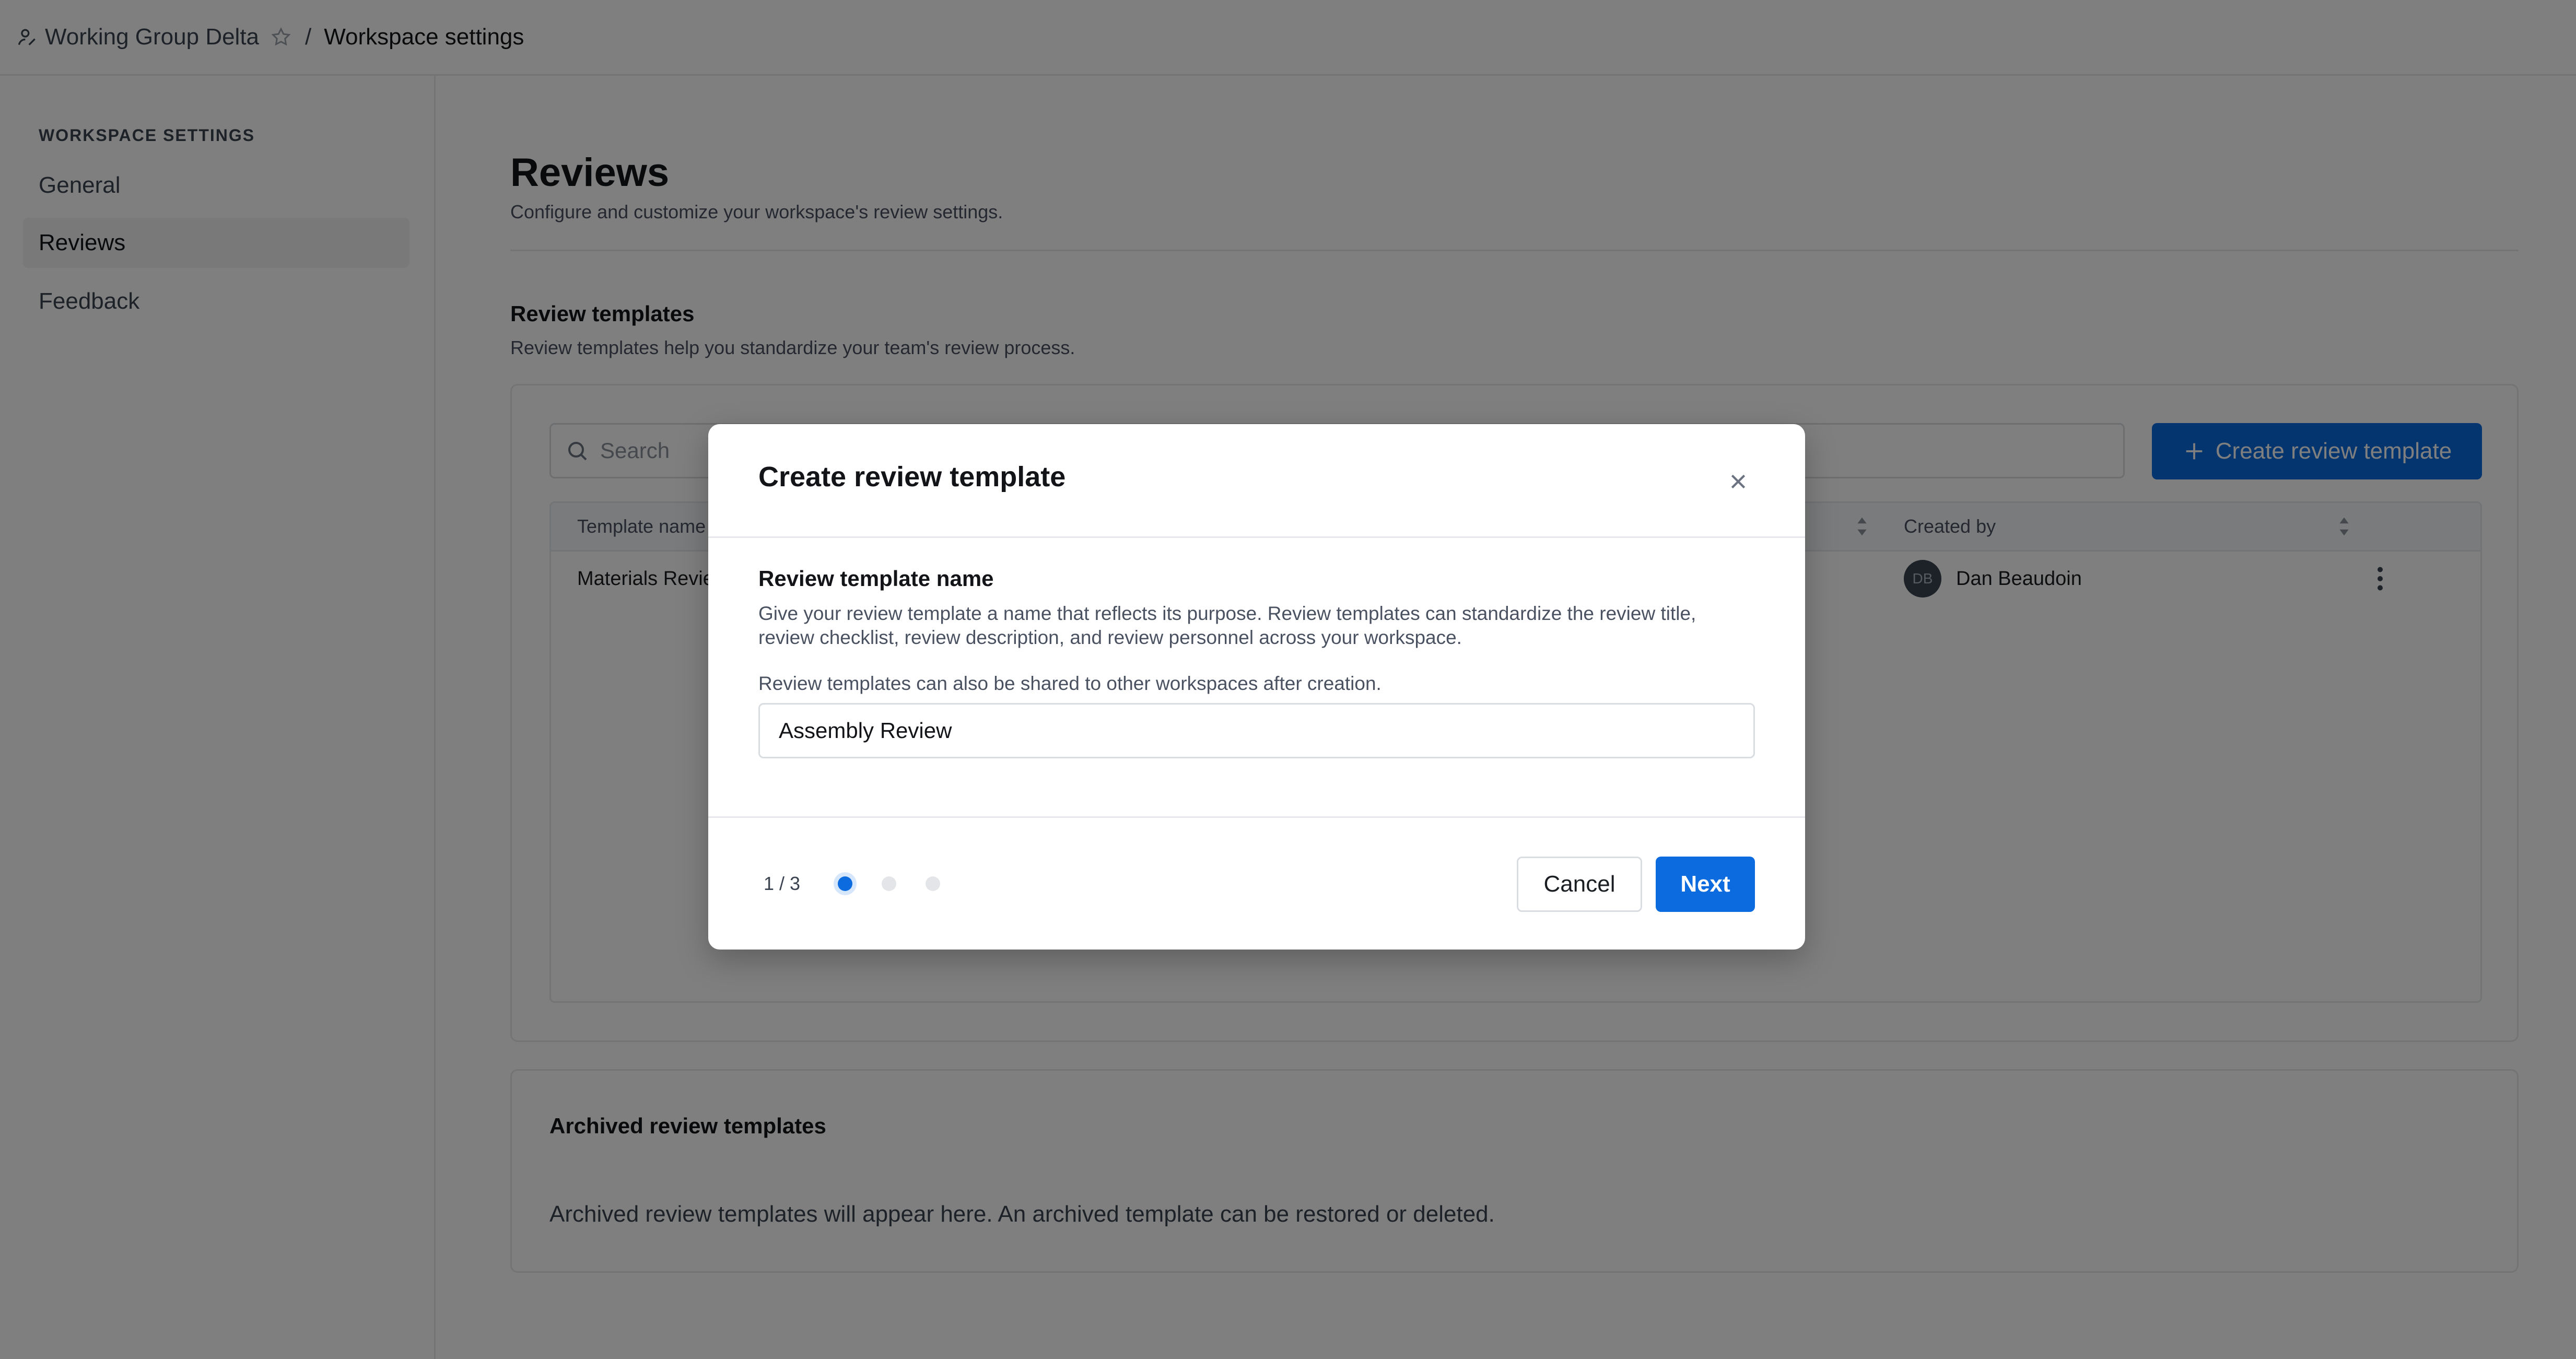  What do you see at coordinates (1579, 884) in the screenshot?
I see `cancel-button: Cancel` at bounding box center [1579, 884].